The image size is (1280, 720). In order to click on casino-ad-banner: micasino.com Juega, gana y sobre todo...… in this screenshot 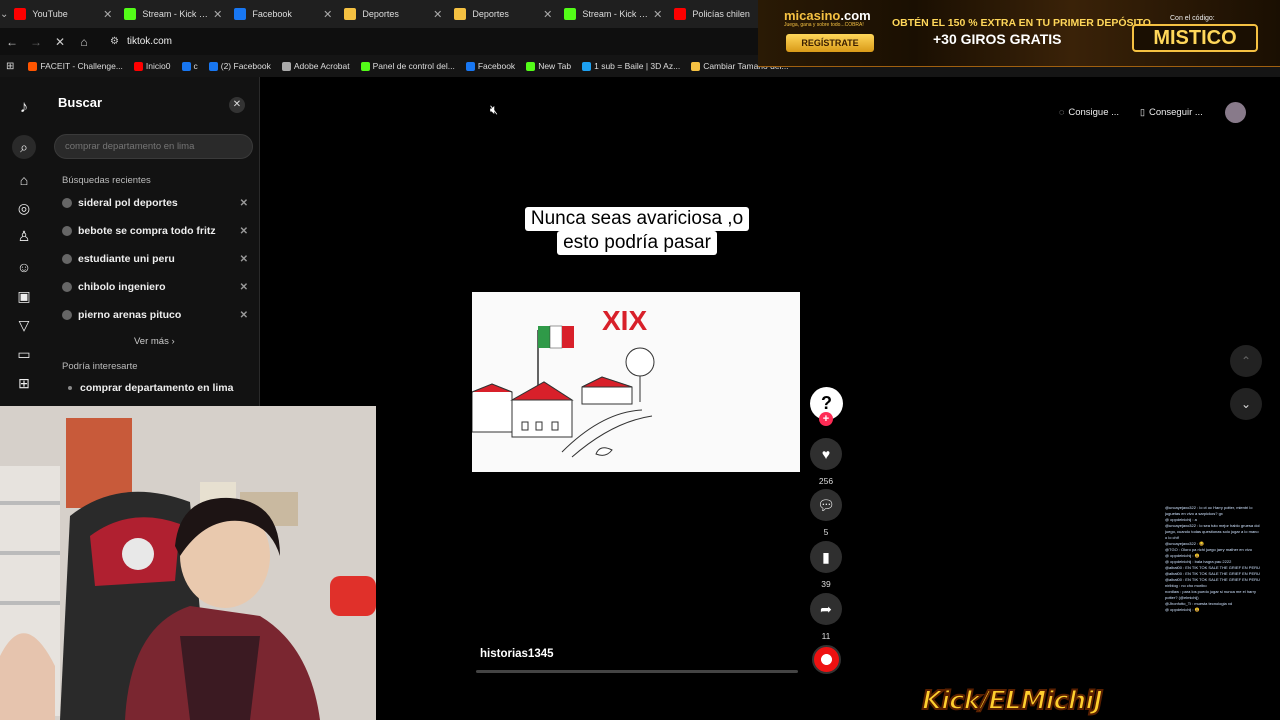, I will do `click(1019, 33)`.